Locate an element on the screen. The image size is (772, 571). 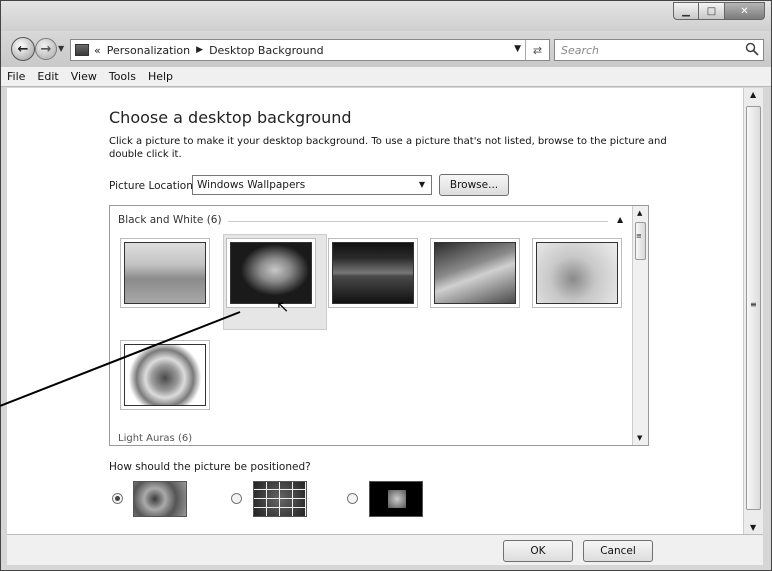
footer-bar: OK Cancel is located at coordinates (385, 549).